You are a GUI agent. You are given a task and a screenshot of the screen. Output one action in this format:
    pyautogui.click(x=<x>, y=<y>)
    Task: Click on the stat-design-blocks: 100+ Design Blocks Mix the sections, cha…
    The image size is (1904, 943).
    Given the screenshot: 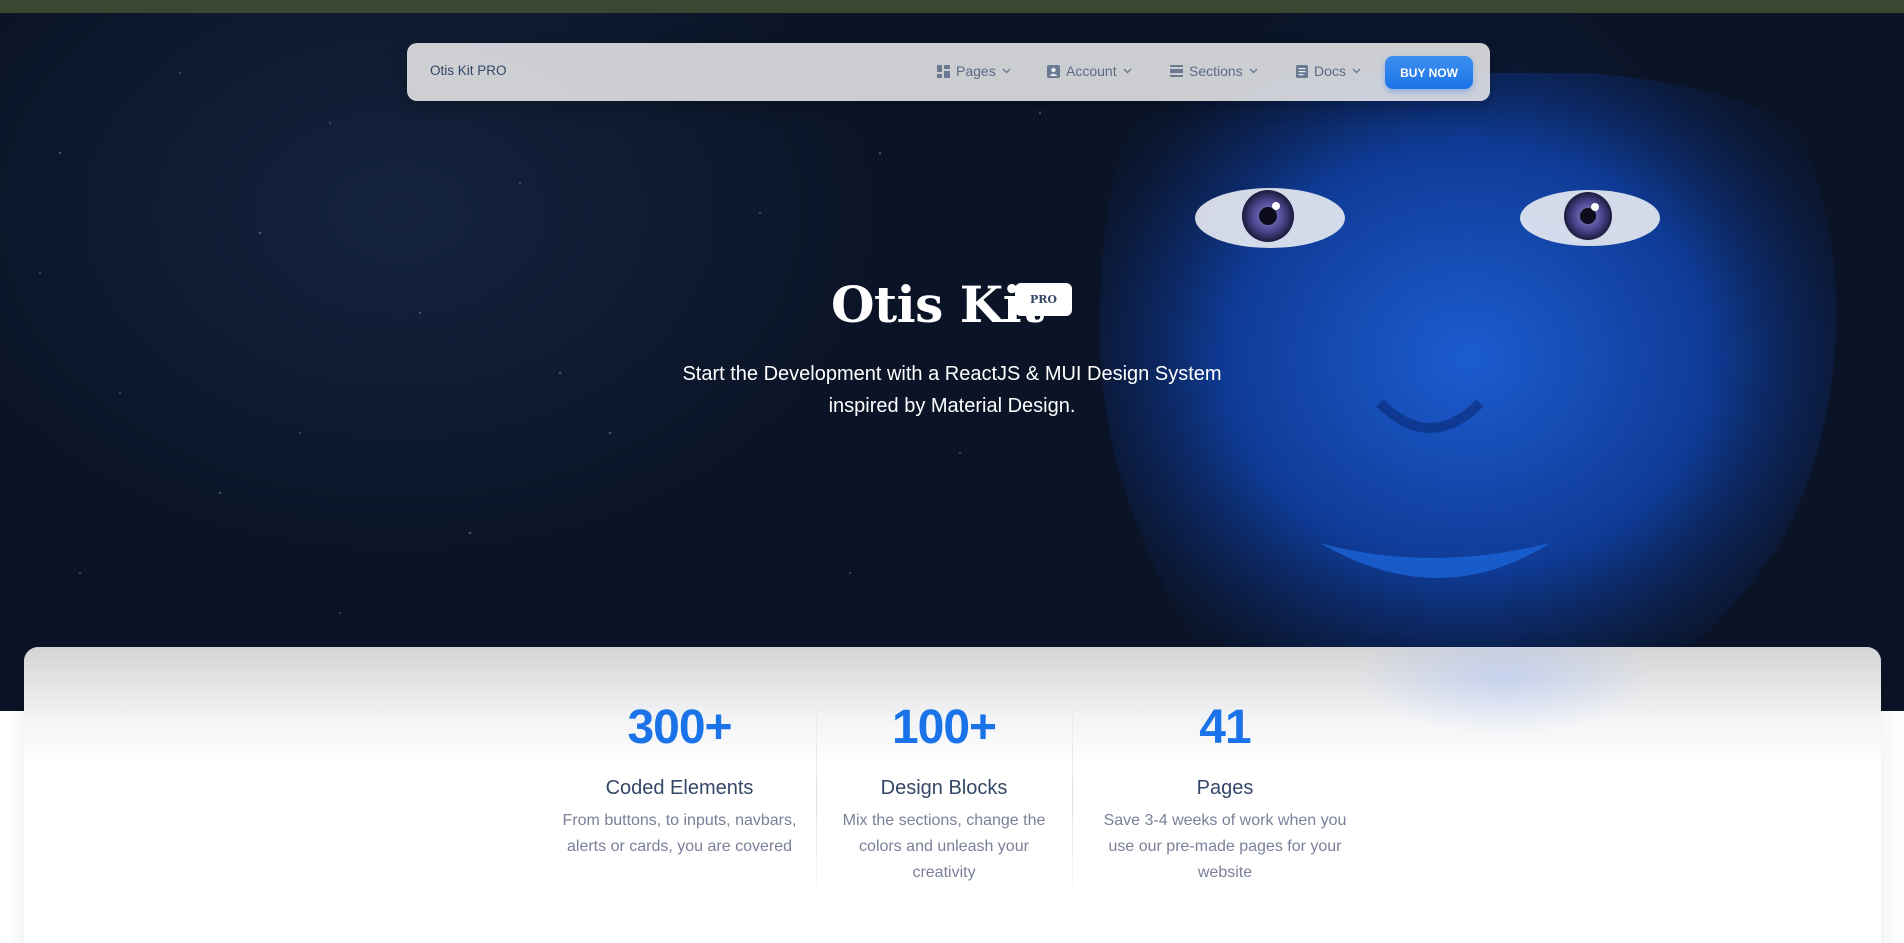 What is the action you would take?
    pyautogui.click(x=944, y=793)
    